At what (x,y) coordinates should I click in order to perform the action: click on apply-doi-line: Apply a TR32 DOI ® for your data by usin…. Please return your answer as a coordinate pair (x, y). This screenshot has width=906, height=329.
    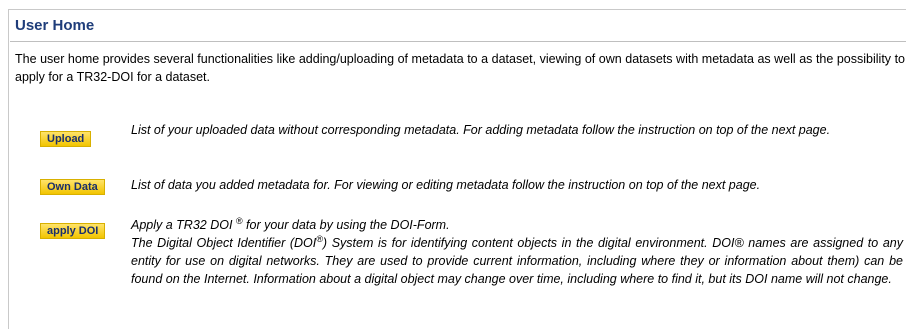
    Looking at the image, I should click on (517, 225).